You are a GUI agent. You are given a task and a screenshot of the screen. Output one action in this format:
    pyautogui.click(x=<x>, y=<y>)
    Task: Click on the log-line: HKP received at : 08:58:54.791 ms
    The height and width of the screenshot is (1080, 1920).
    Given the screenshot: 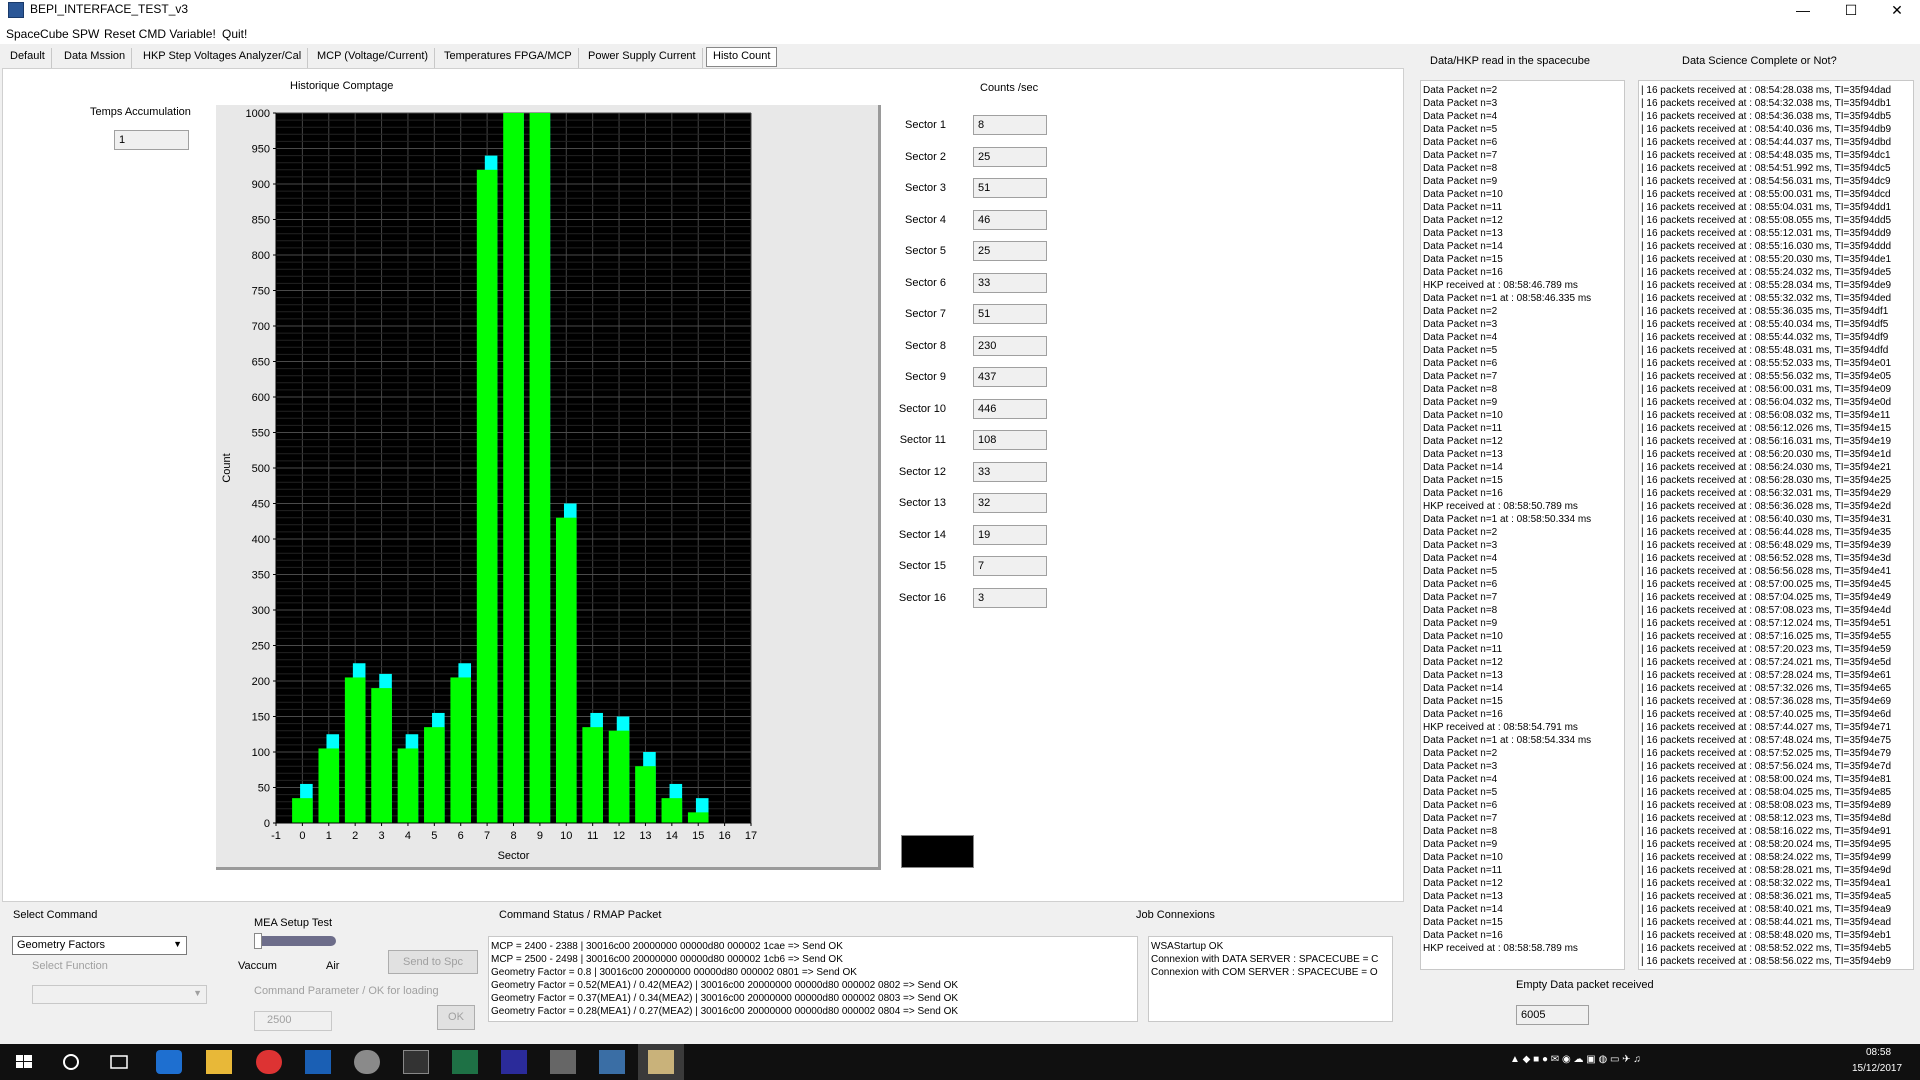 What is the action you would take?
    pyautogui.click(x=1500, y=727)
    